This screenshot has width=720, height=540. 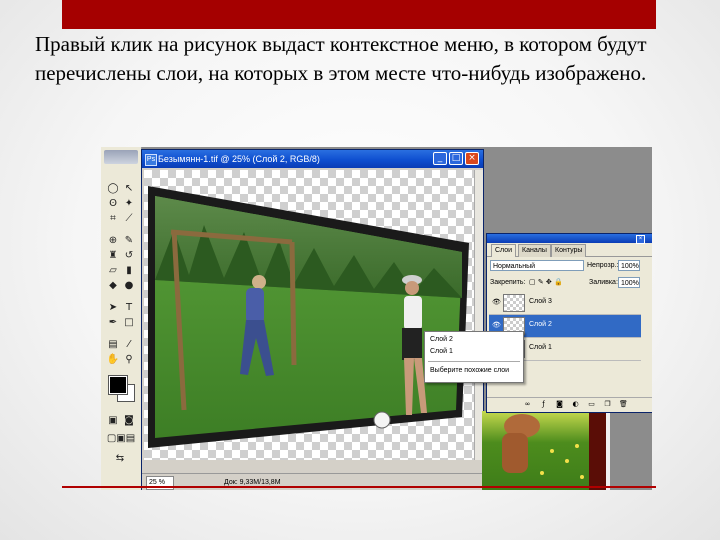 What do you see at coordinates (514, 303) in the screenshot?
I see `layer-thumbnail` at bounding box center [514, 303].